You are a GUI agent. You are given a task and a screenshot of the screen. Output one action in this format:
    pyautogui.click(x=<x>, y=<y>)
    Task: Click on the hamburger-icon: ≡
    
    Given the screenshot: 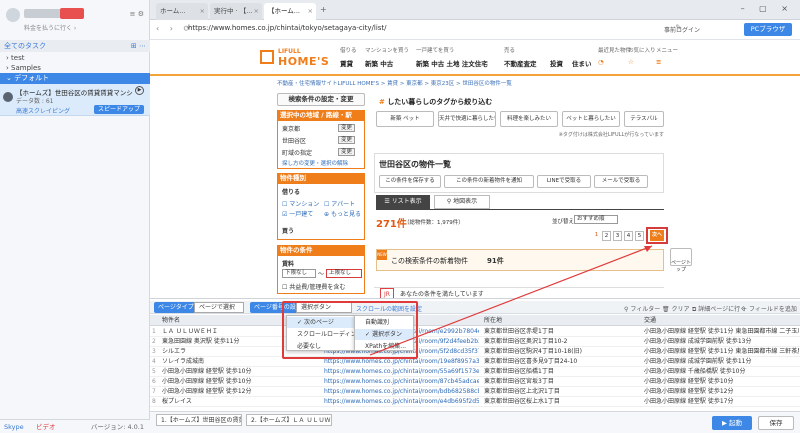 What is the action you would take?
    pyautogui.click(x=658, y=62)
    